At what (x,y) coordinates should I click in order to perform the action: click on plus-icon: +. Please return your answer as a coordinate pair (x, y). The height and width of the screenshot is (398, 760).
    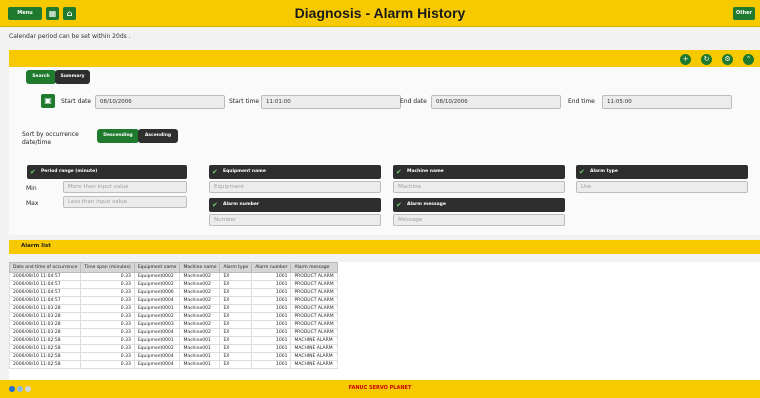
    Looking at the image, I should click on (685, 59).